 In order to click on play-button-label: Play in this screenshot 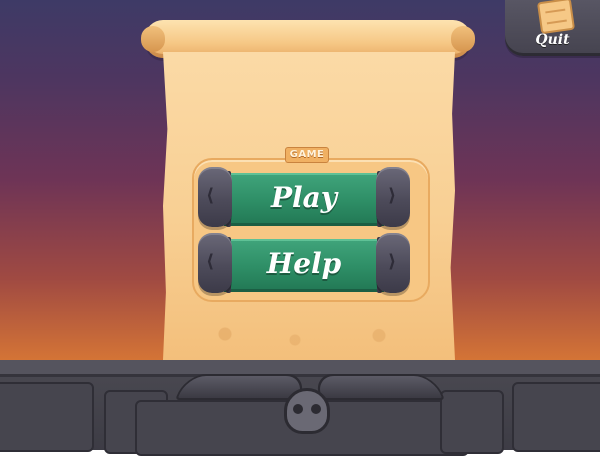, I will do `click(304, 197)`.